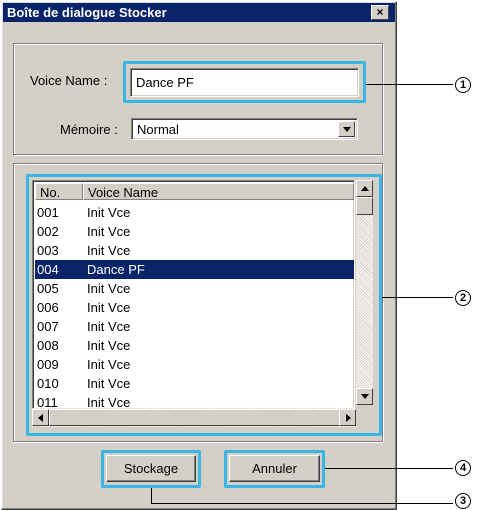 This screenshot has height=510, width=477. Describe the element at coordinates (347, 417) in the screenshot. I see `scroll-right-icon` at that location.